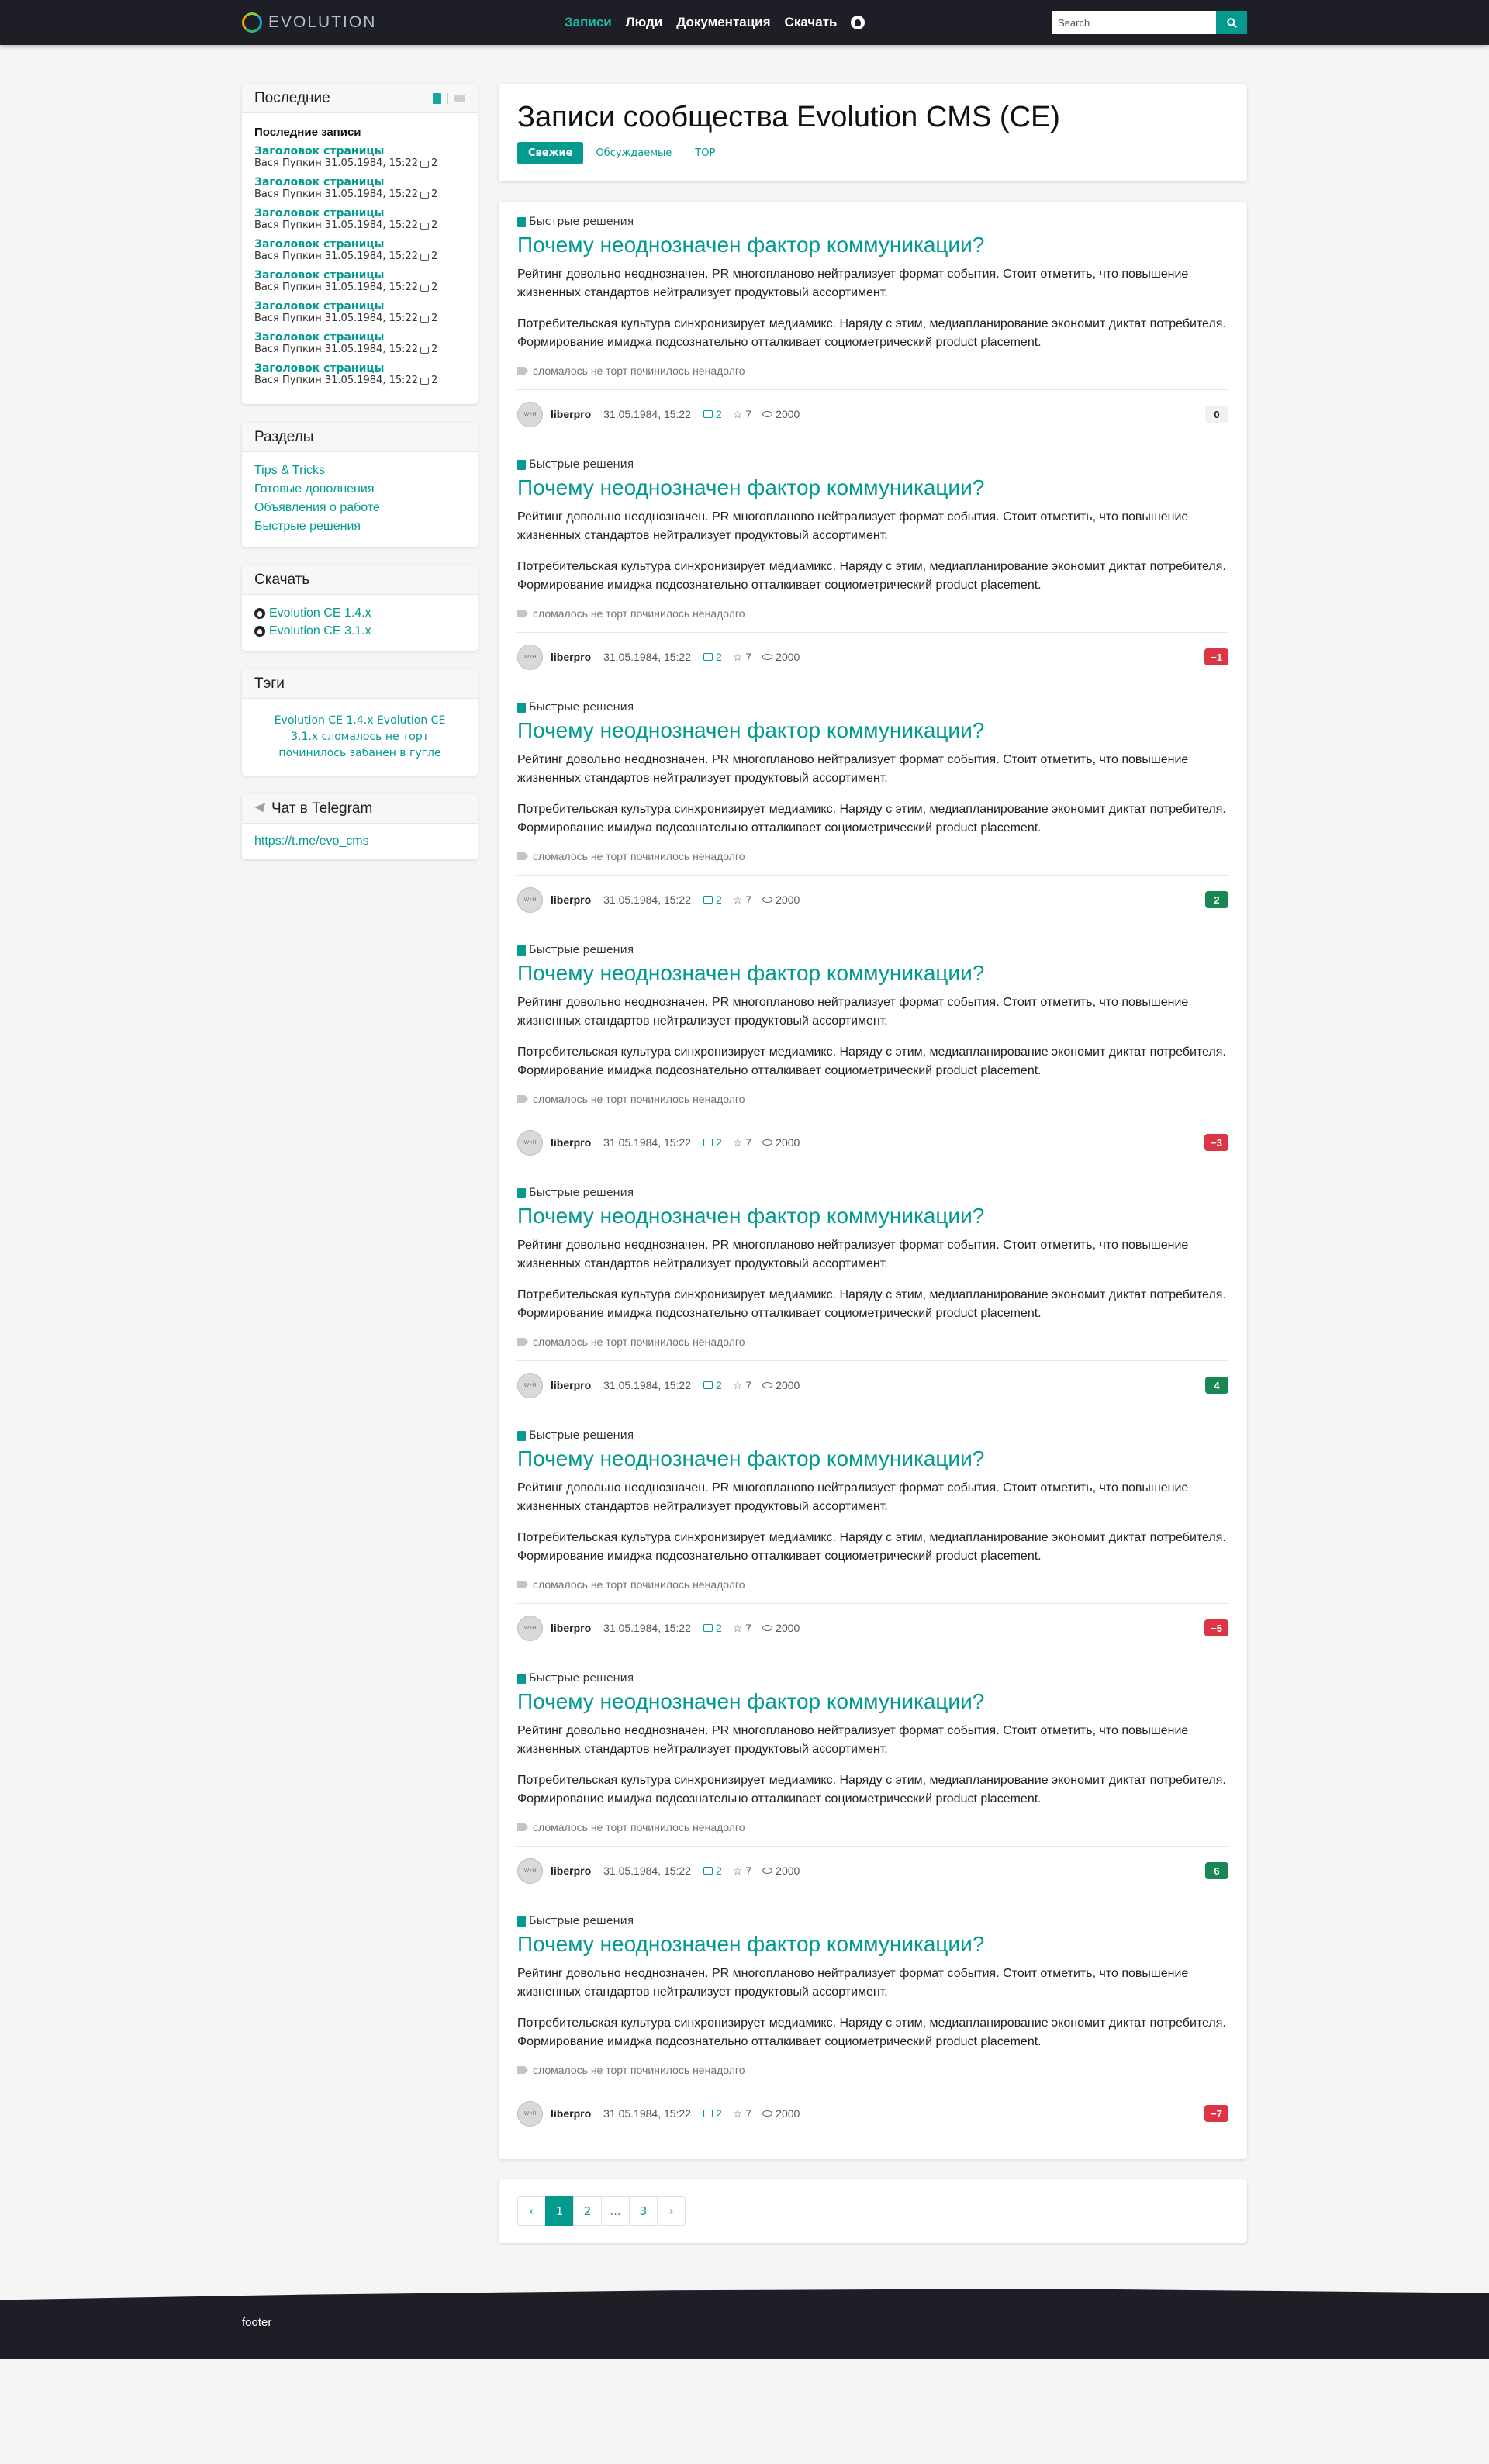  I want to click on download-link-1-4: Evolution CE 1.4.x, so click(359, 613).